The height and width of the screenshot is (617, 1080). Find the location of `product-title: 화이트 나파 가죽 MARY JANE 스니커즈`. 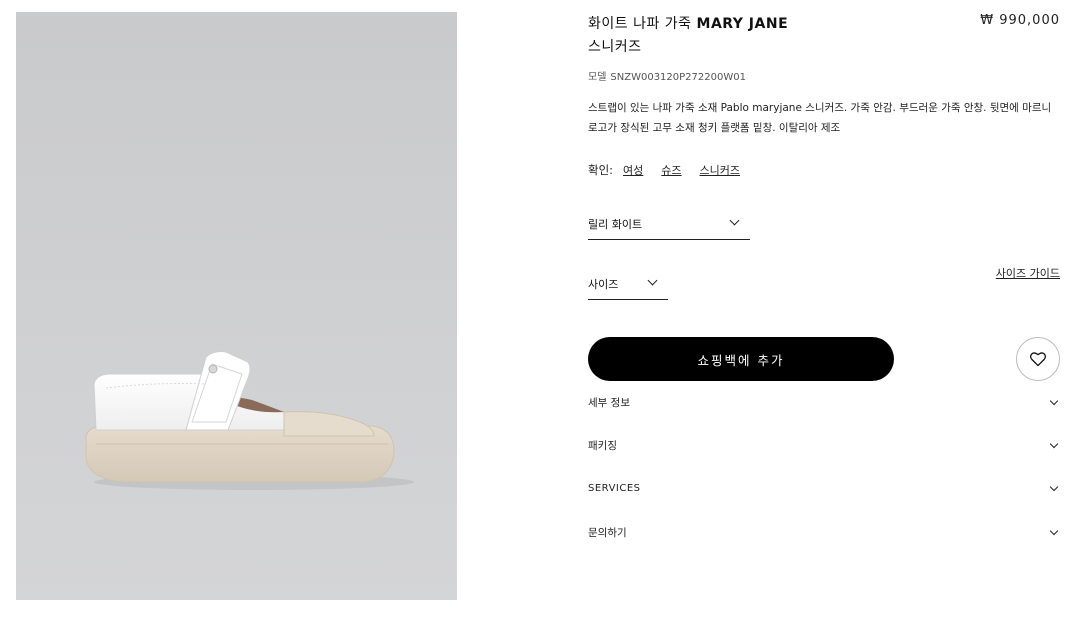

product-title: 화이트 나파 가죽 MARY JANE 스니커즈 is located at coordinates (718, 36).